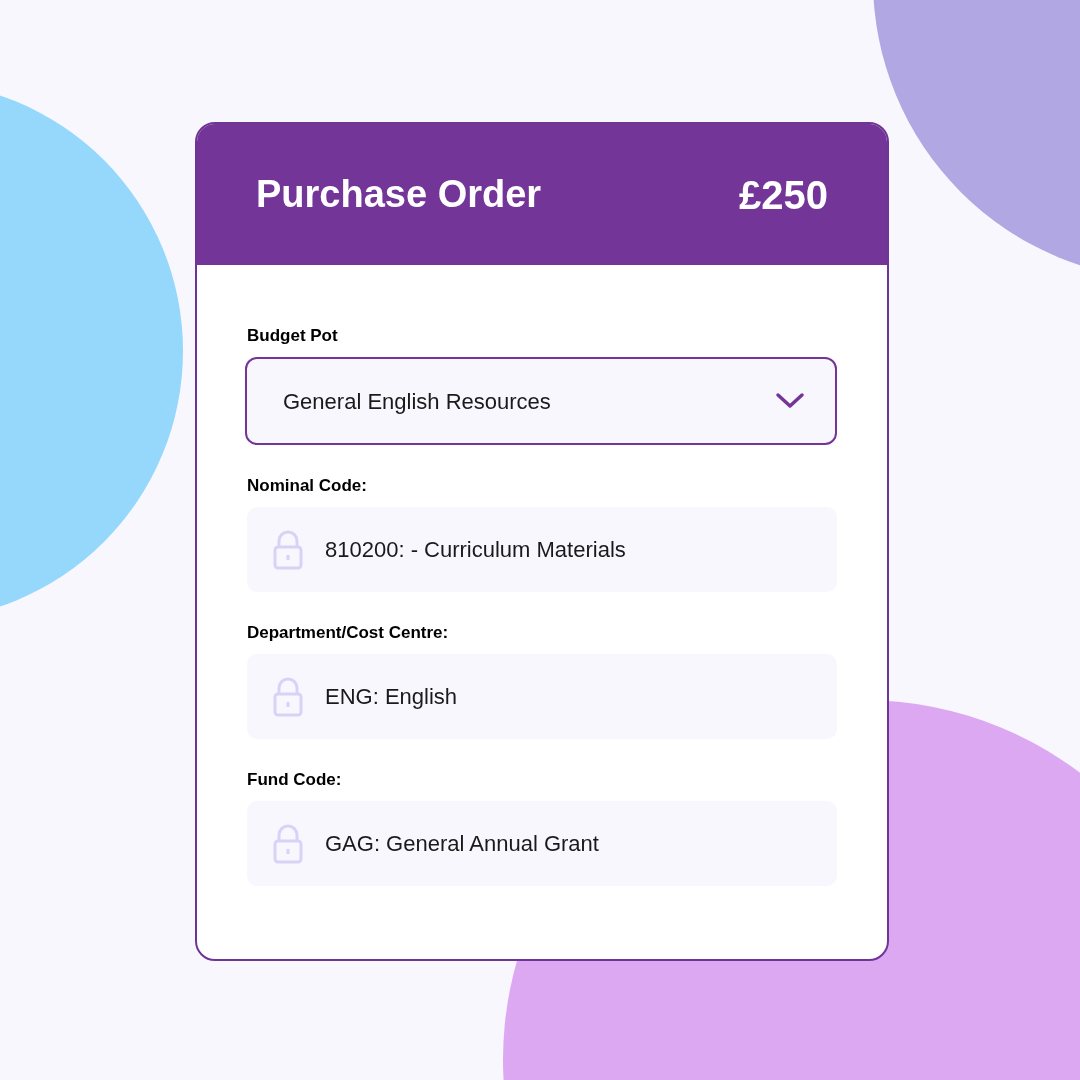 The image size is (1080, 1080). What do you see at coordinates (307, 486) in the screenshot?
I see `field-label: Nominal Code:` at bounding box center [307, 486].